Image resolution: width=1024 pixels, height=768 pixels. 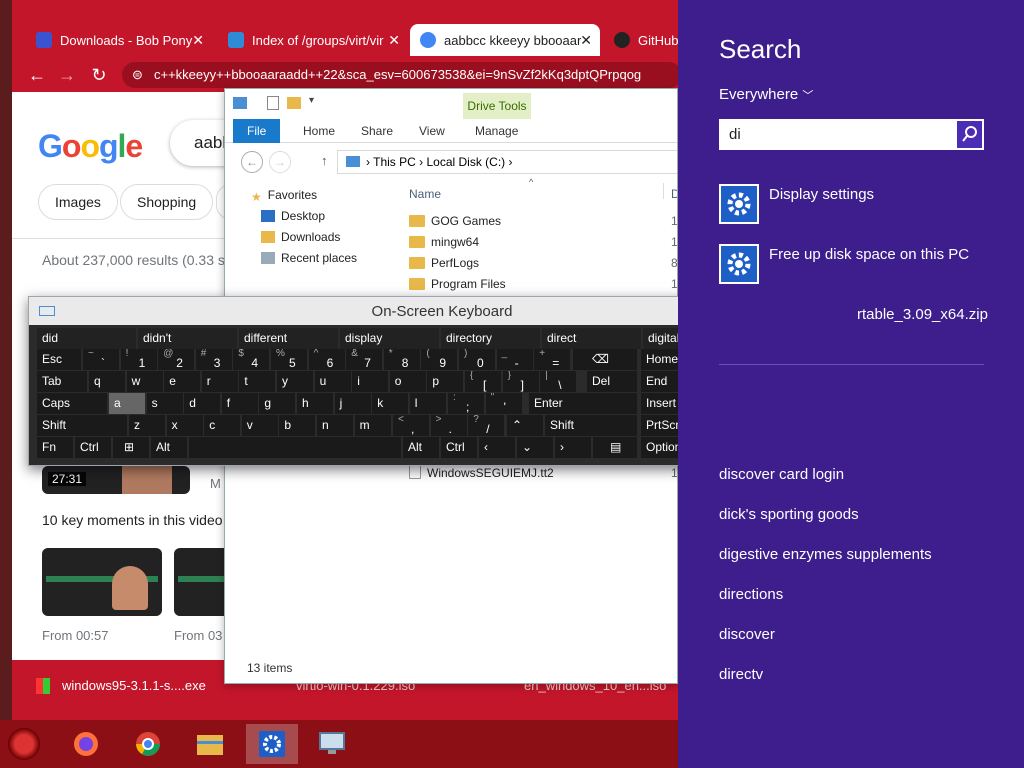 What do you see at coordinates (164, 403) in the screenshot?
I see `key-letter: s` at bounding box center [164, 403].